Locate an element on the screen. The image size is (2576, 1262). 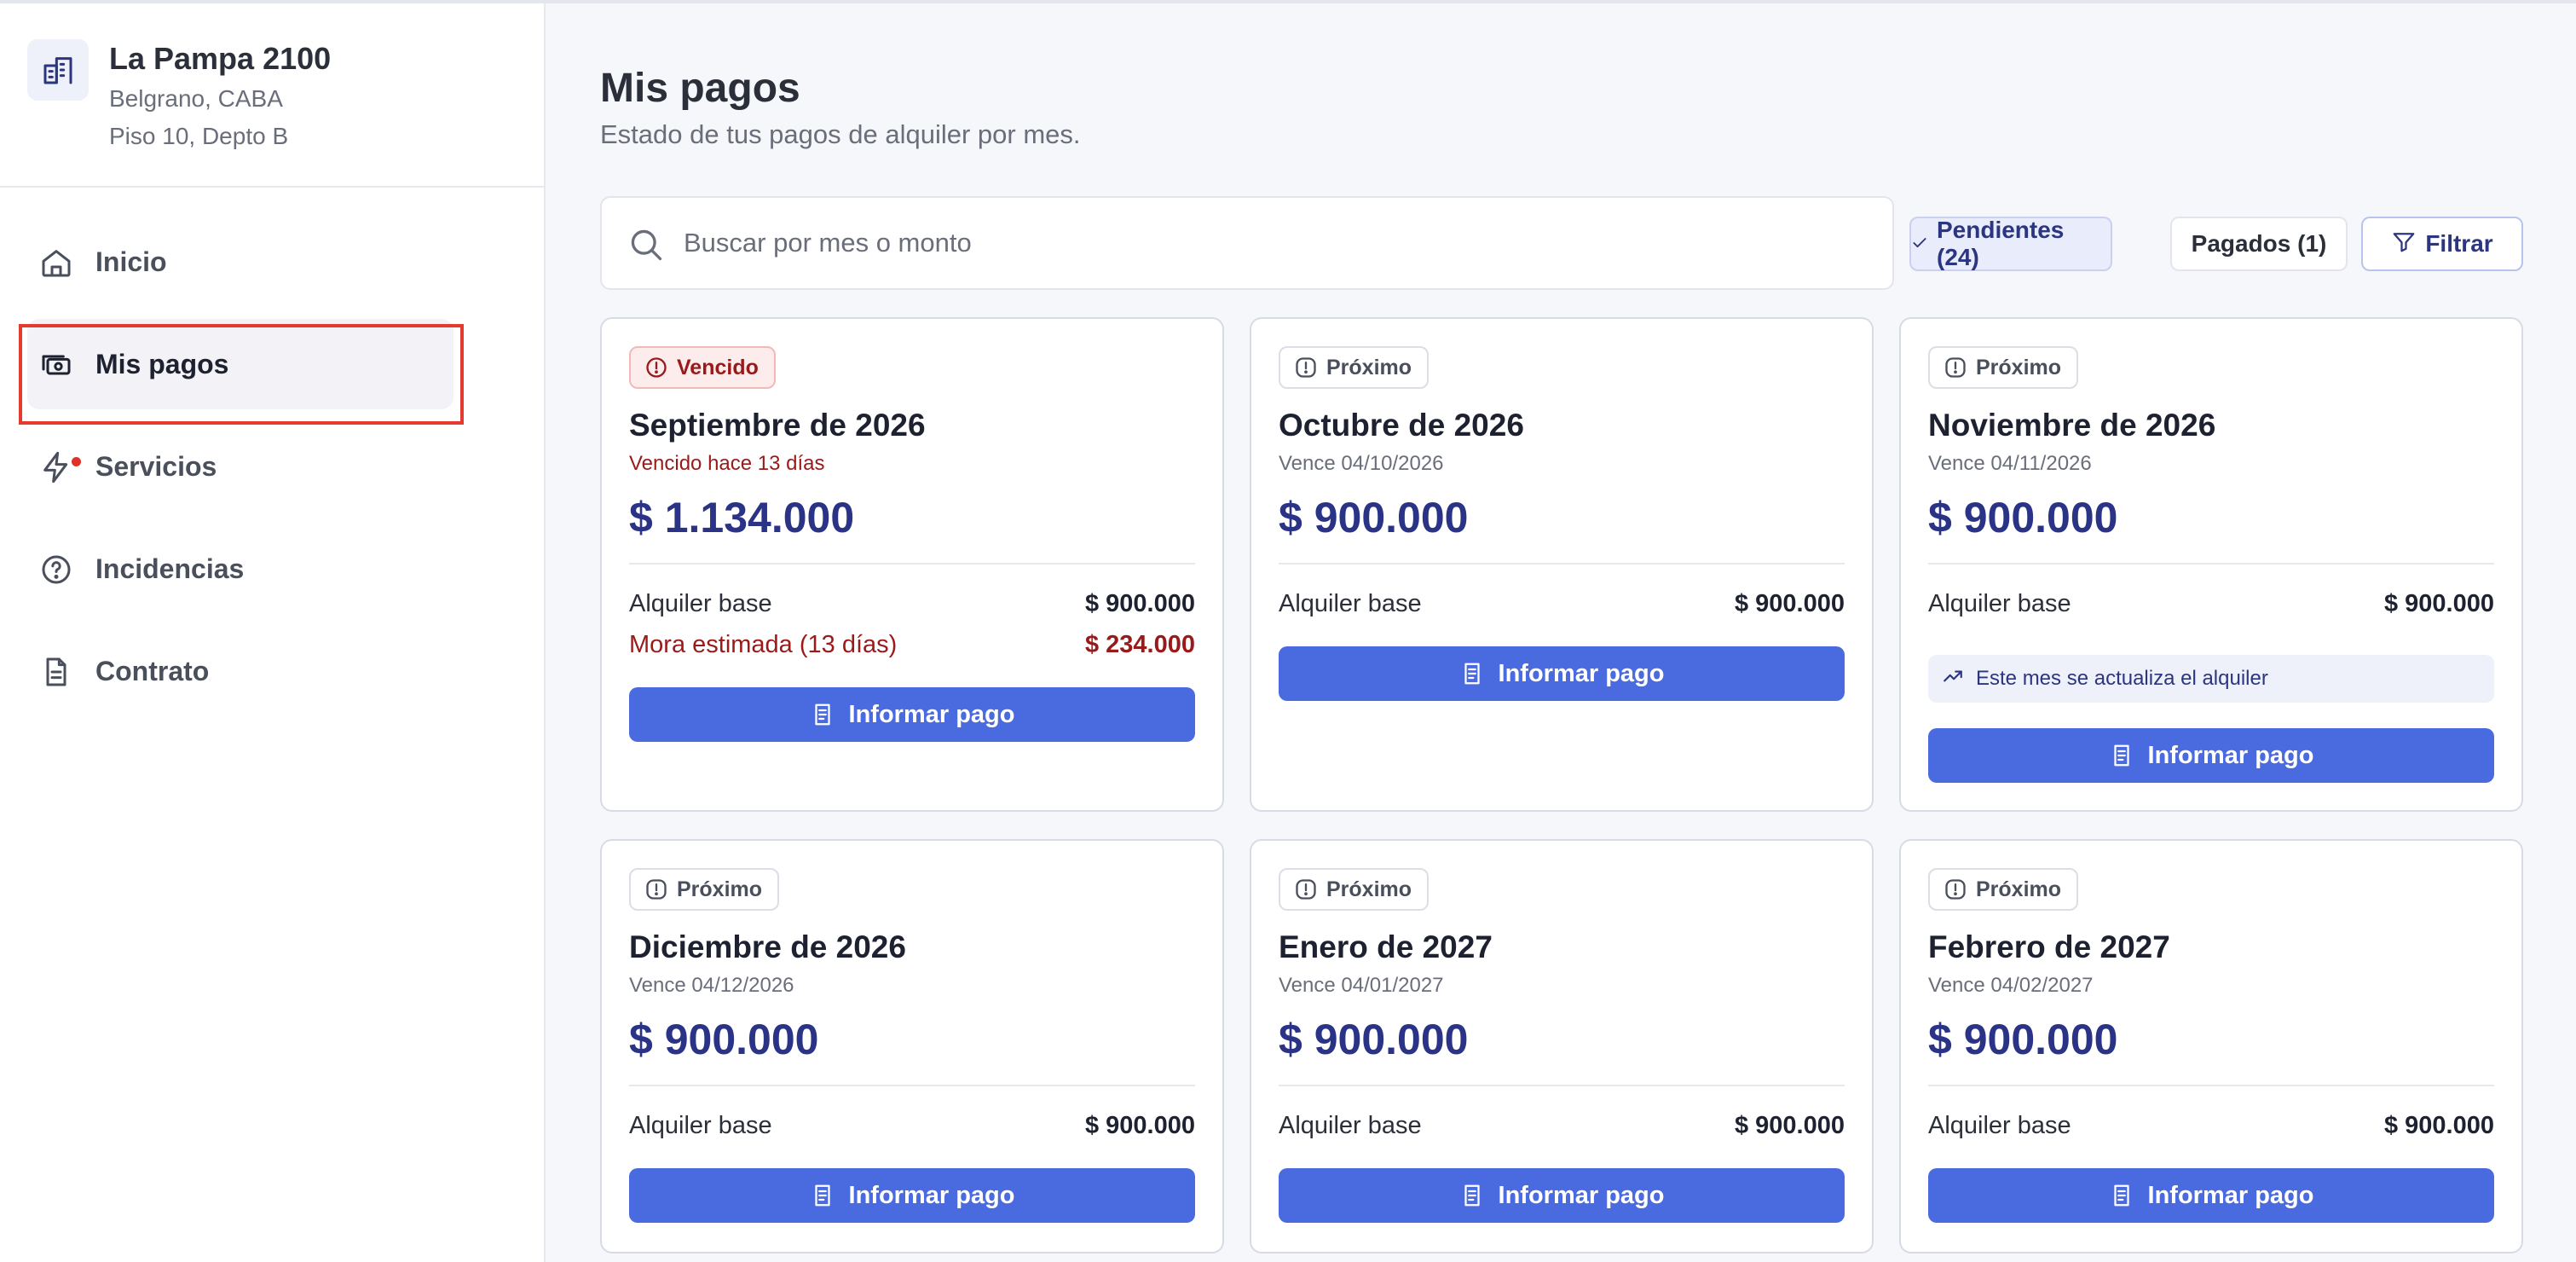
sidebar-item-label: Servicios is located at coordinates (156, 466).